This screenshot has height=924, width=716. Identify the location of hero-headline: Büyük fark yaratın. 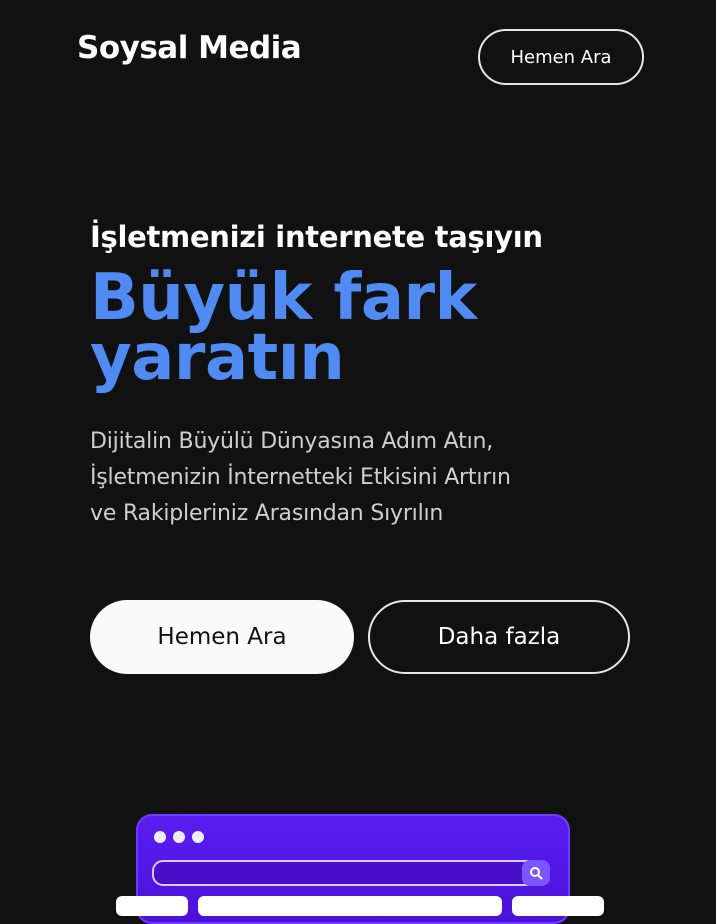
(370, 328).